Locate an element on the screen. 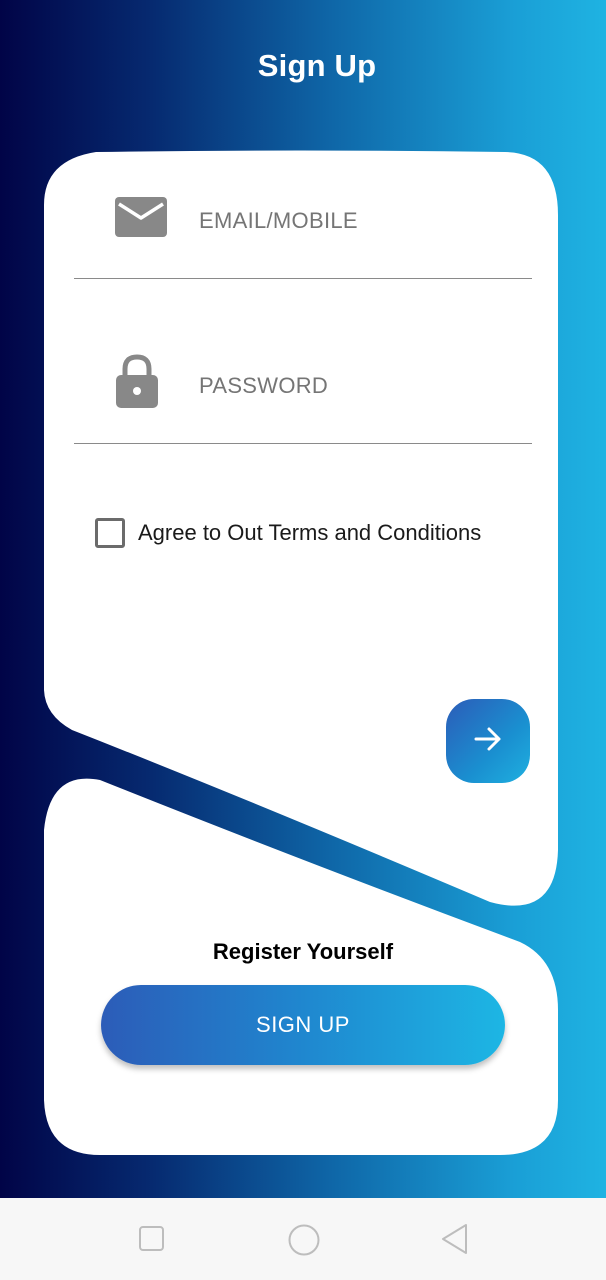  system-navigation-bar is located at coordinates (303, 1239).